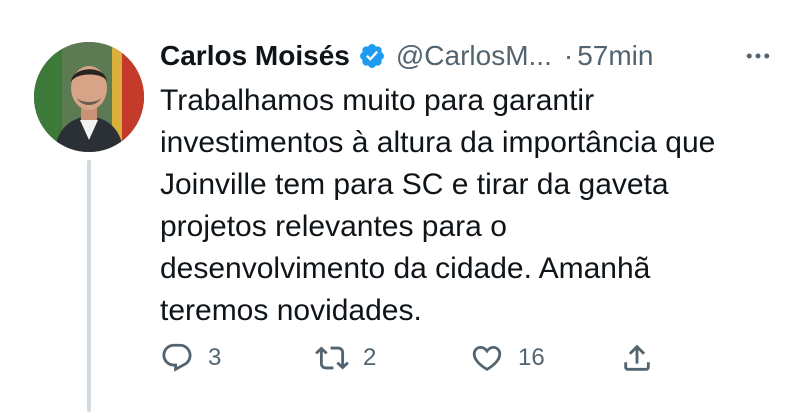 This screenshot has width=800, height=412. What do you see at coordinates (177, 357) in the screenshot?
I see `reply-icon` at bounding box center [177, 357].